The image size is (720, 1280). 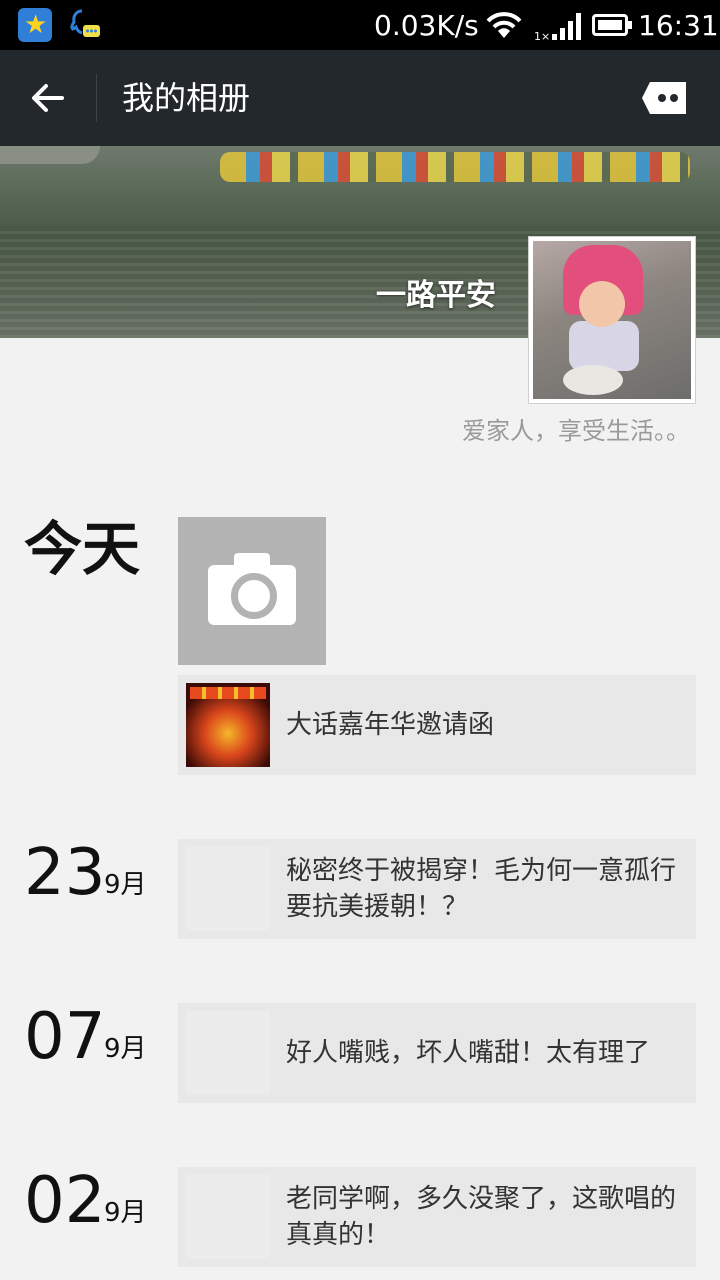 I want to click on timeline-date-day: 23, so click(x=65, y=873).